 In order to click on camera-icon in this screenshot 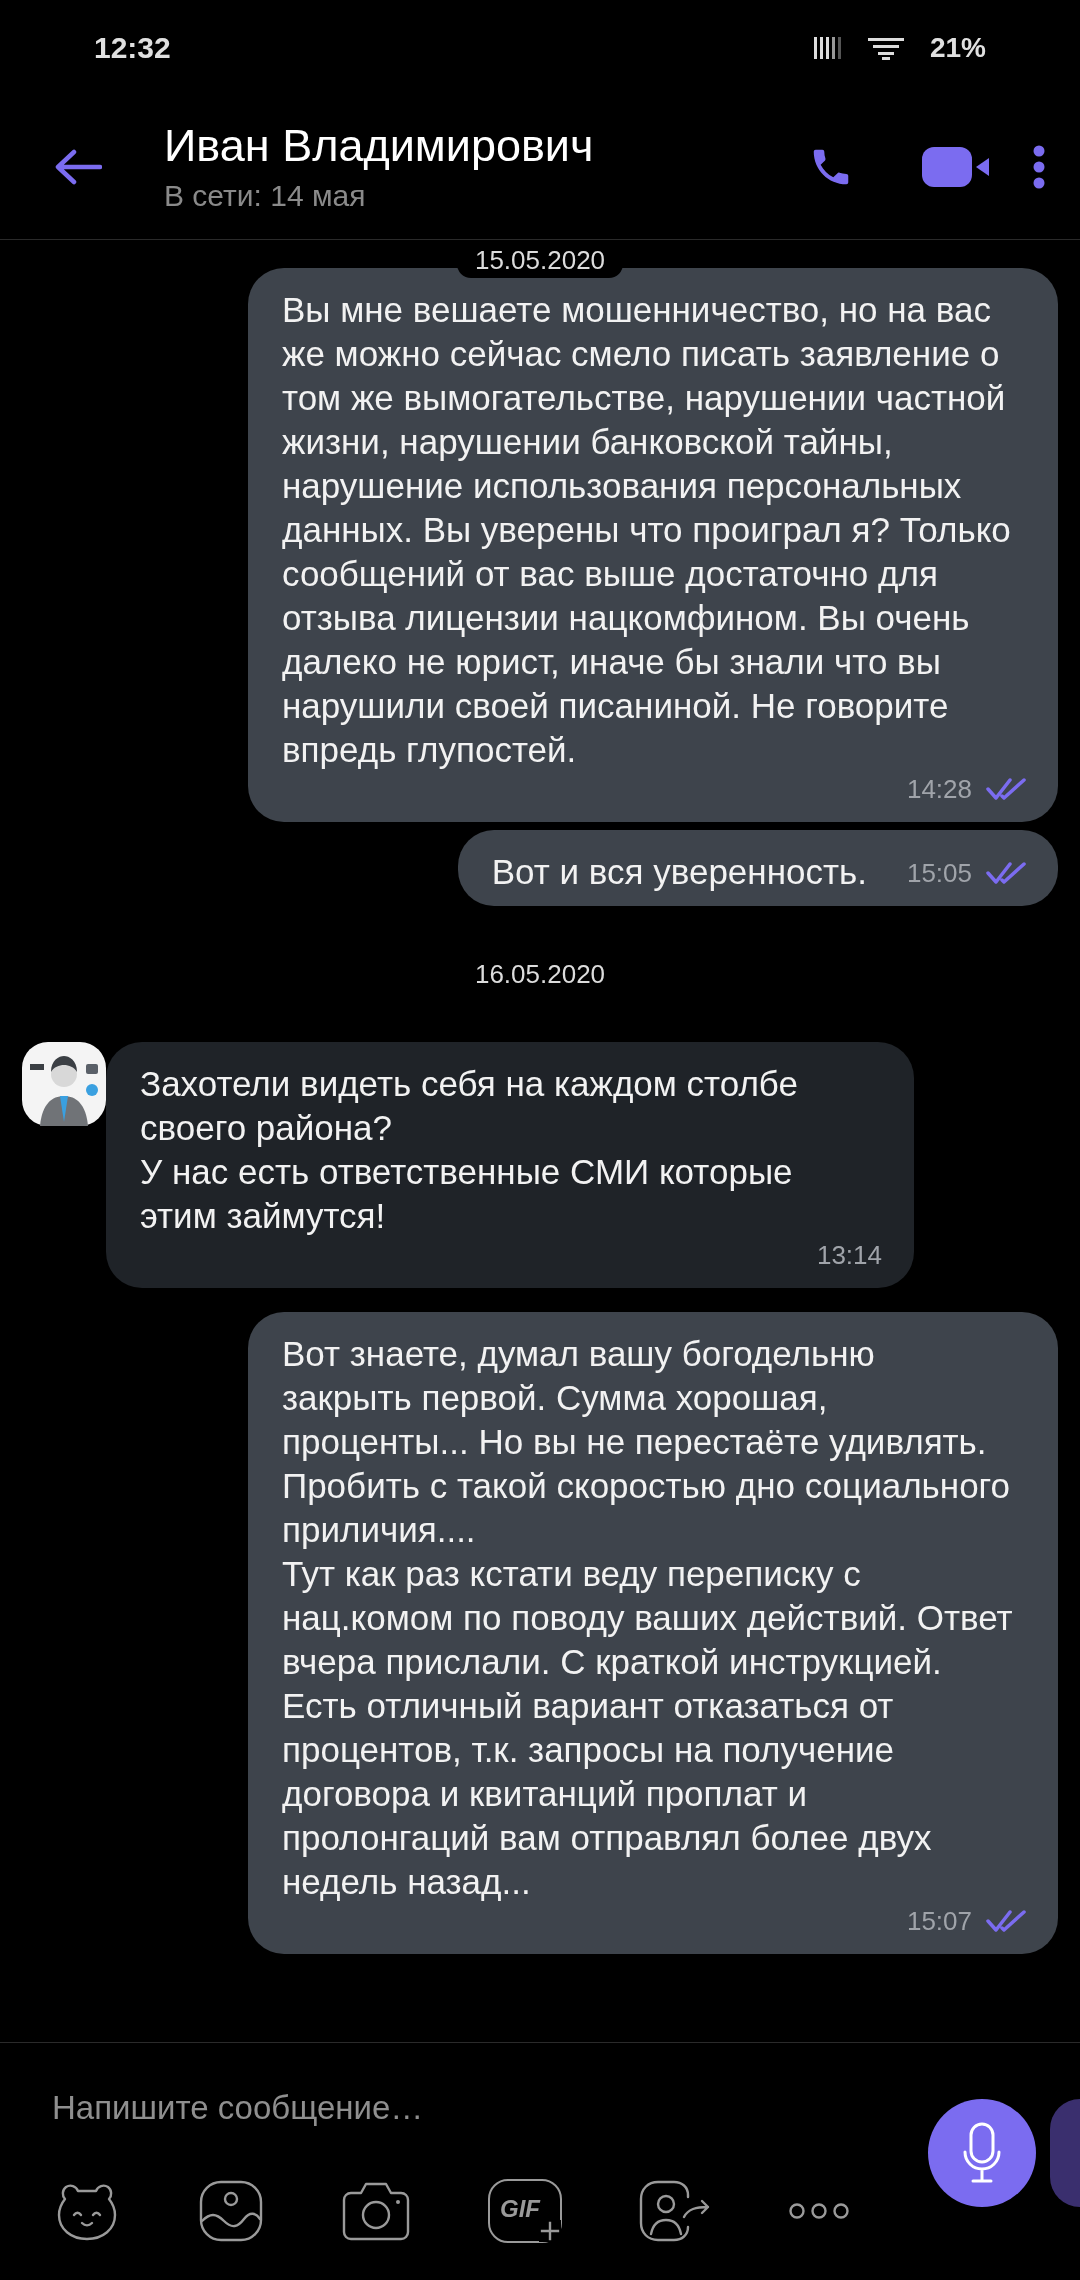, I will do `click(376, 2211)`.